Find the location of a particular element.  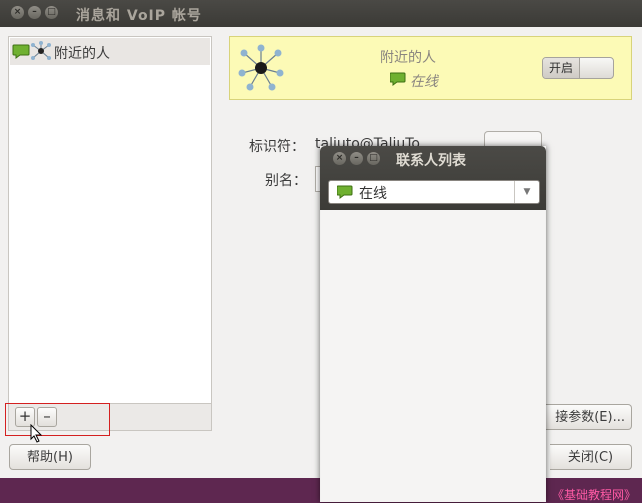

presence-select: 在线 ▼ is located at coordinates (434, 192).